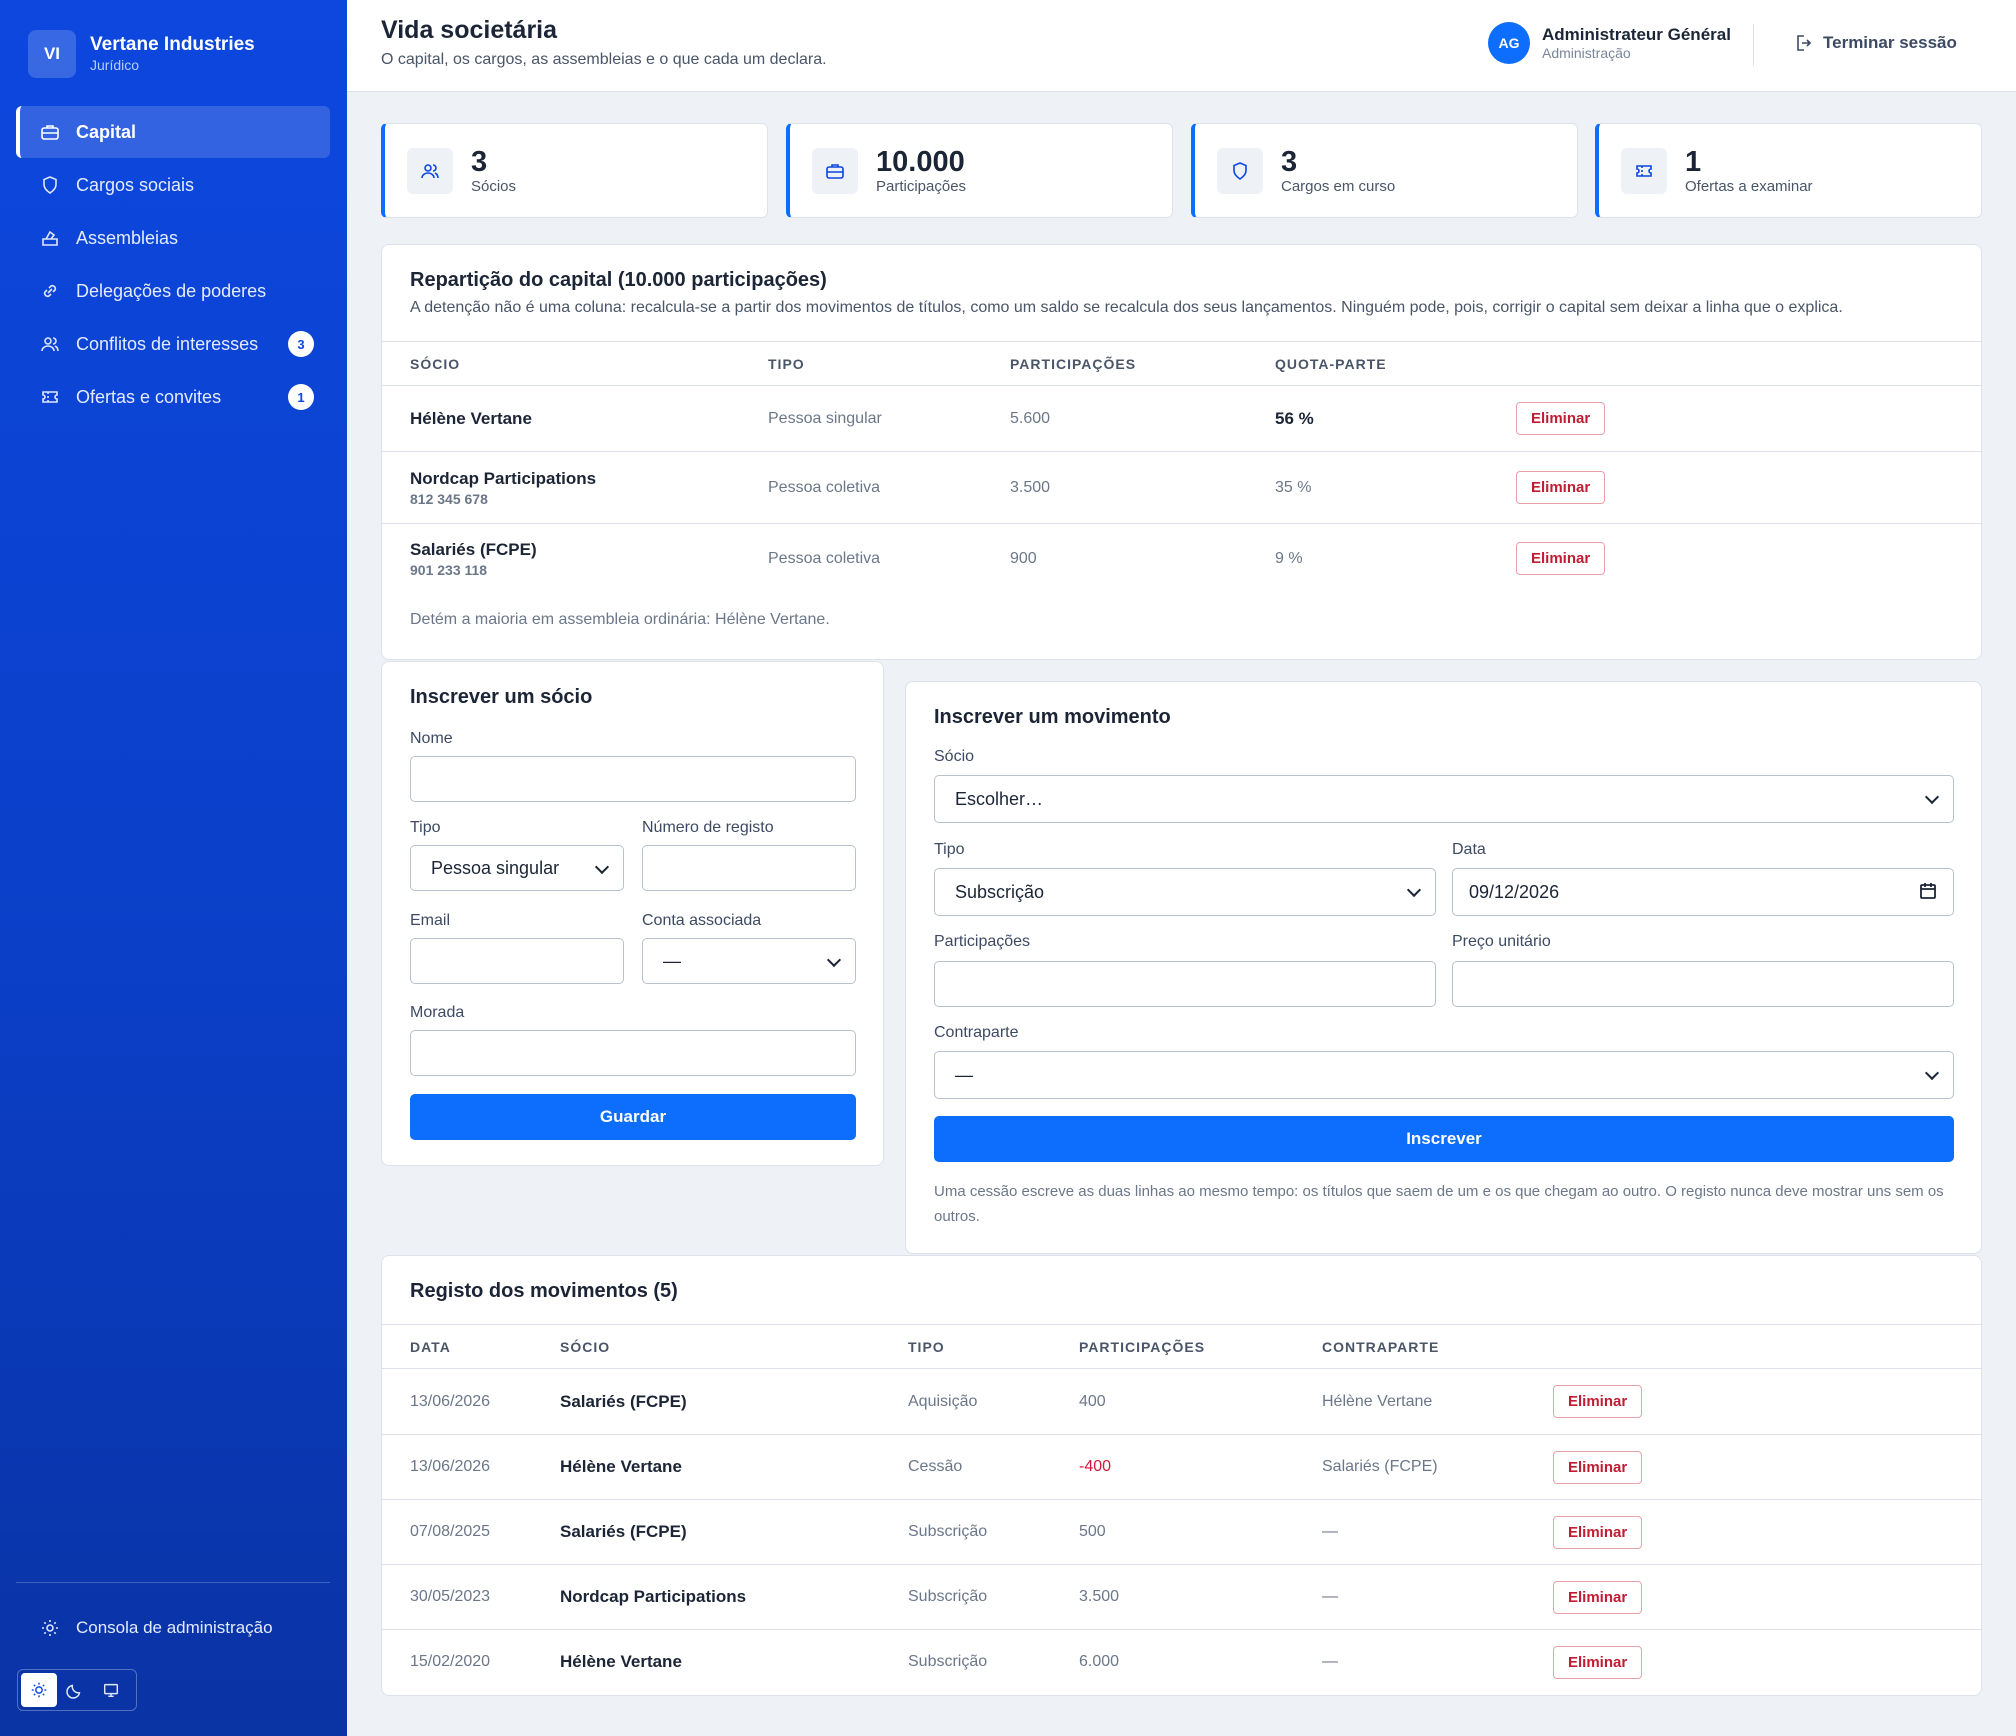 Image resolution: width=2016 pixels, height=1736 pixels. Describe the element at coordinates (1444, 1075) in the screenshot. I see `counterparty-select: —` at that location.